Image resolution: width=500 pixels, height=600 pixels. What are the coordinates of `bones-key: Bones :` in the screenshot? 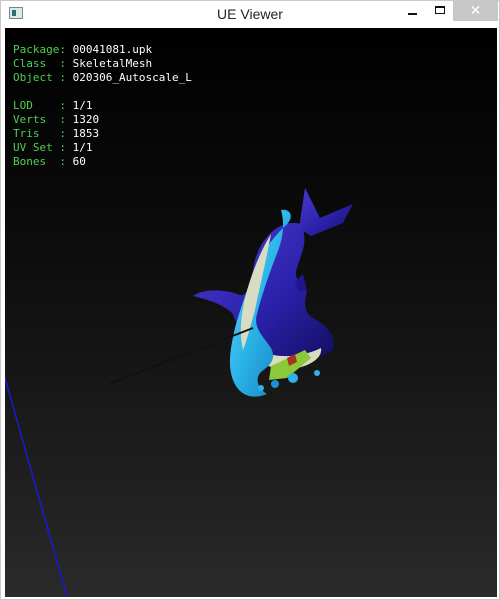 It's located at (39, 161).